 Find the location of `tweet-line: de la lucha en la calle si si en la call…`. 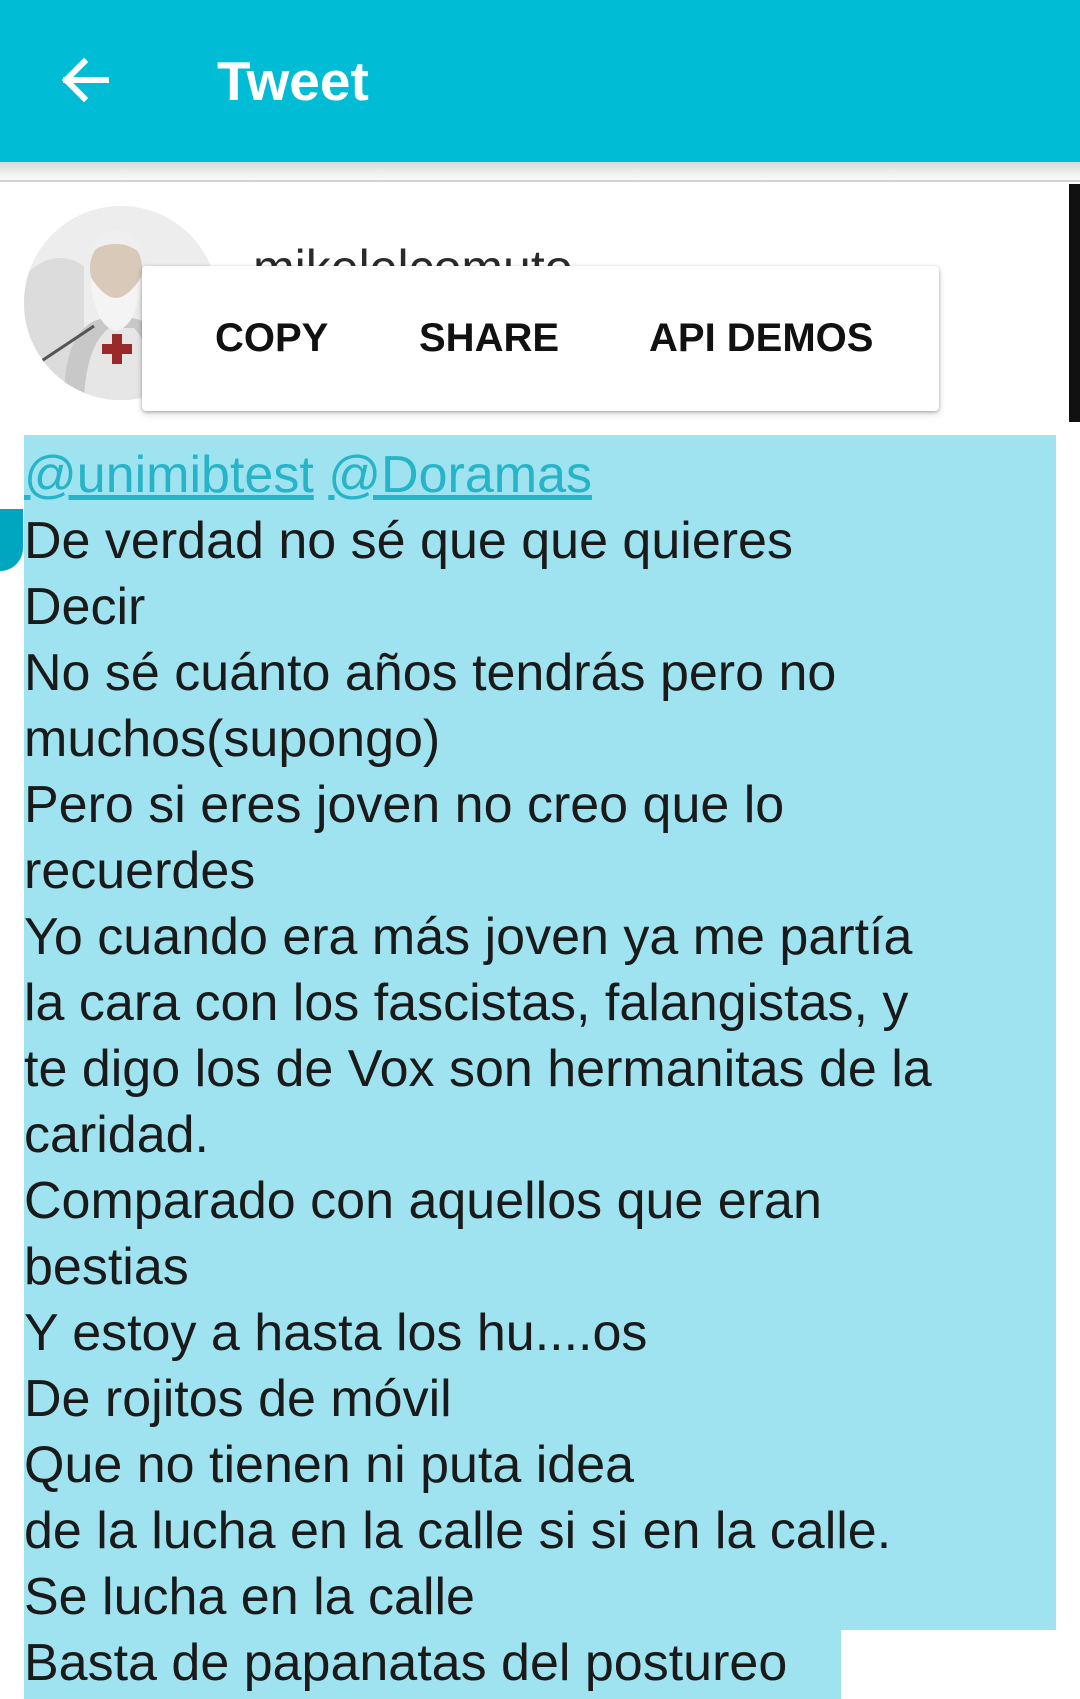

tweet-line: de la lucha en la calle si si en la call… is located at coordinates (458, 1531).